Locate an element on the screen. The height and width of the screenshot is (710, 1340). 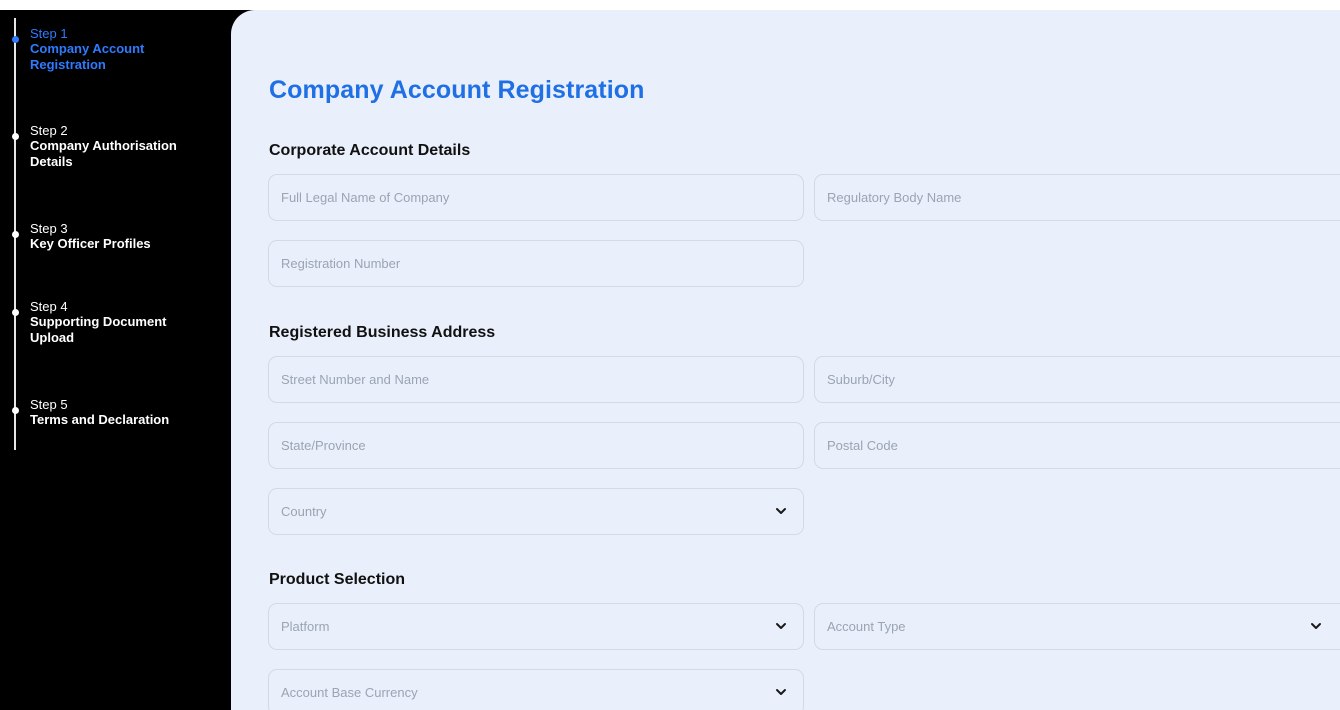
postal-code-input is located at coordinates (1077, 445).